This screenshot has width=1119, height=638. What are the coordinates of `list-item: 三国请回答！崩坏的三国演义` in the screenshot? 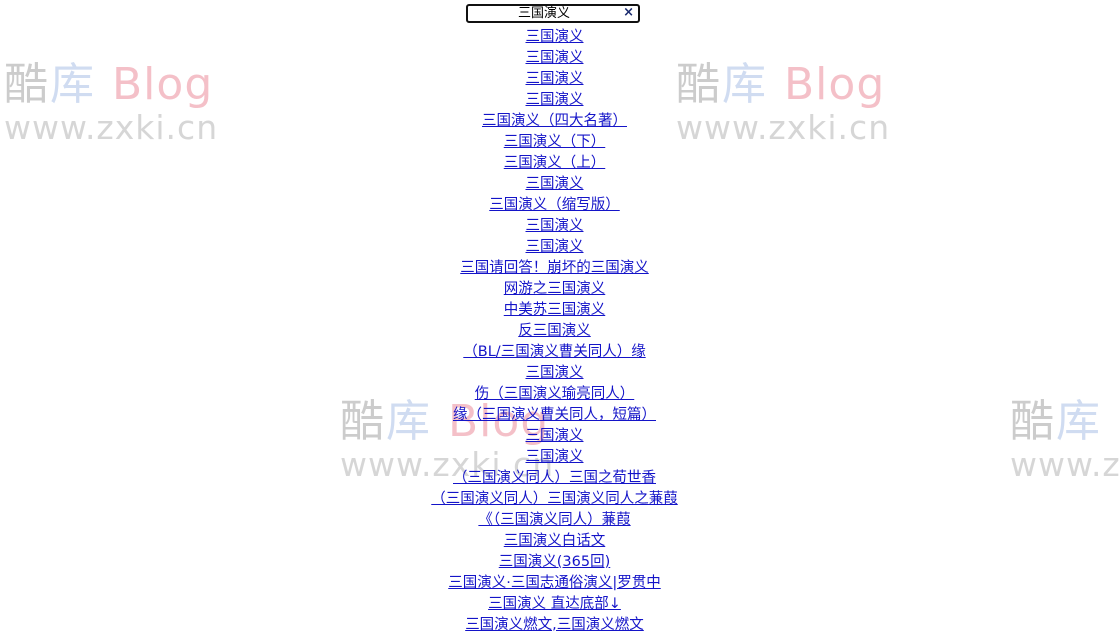 It's located at (554, 266).